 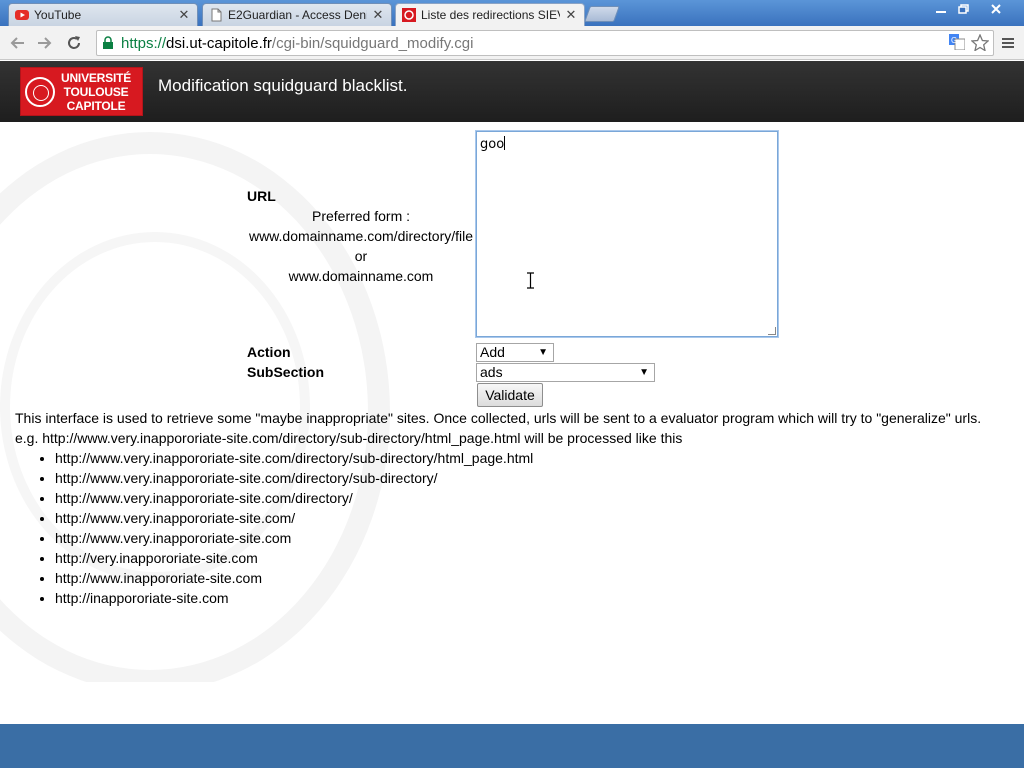 What do you see at coordinates (58, 15) in the screenshot?
I see `tab-title: YouTube` at bounding box center [58, 15].